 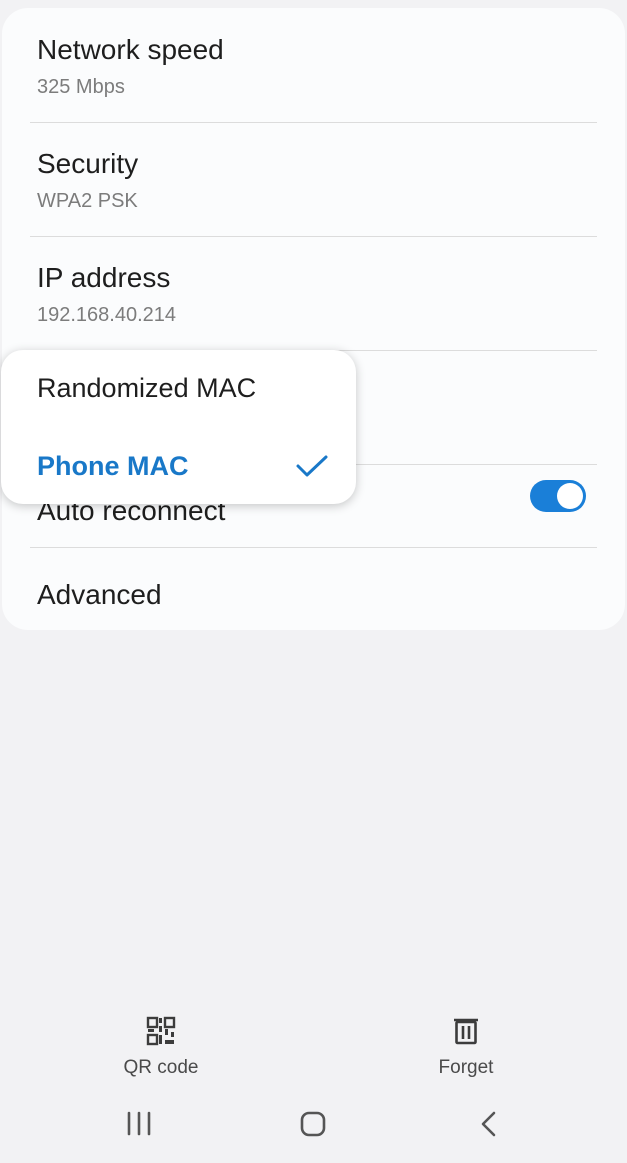 What do you see at coordinates (466, 1067) in the screenshot?
I see `forget-label: Forget` at bounding box center [466, 1067].